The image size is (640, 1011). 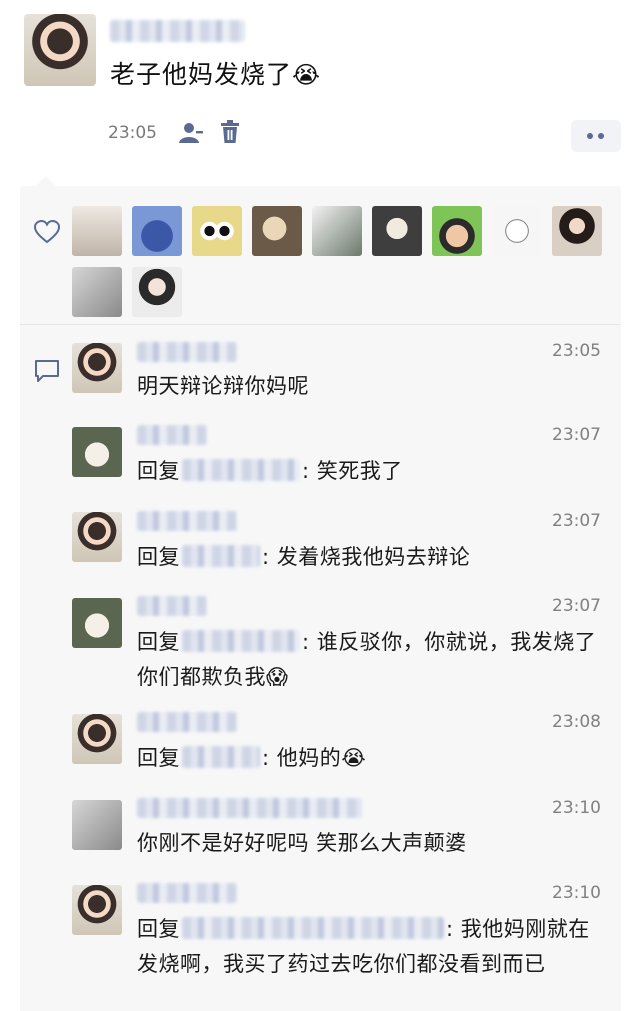 I want to click on comment-text: 回复: 我他妈刚就在发烧啊，我买了药过去吃你们都没看到而已, so click(x=372, y=947).